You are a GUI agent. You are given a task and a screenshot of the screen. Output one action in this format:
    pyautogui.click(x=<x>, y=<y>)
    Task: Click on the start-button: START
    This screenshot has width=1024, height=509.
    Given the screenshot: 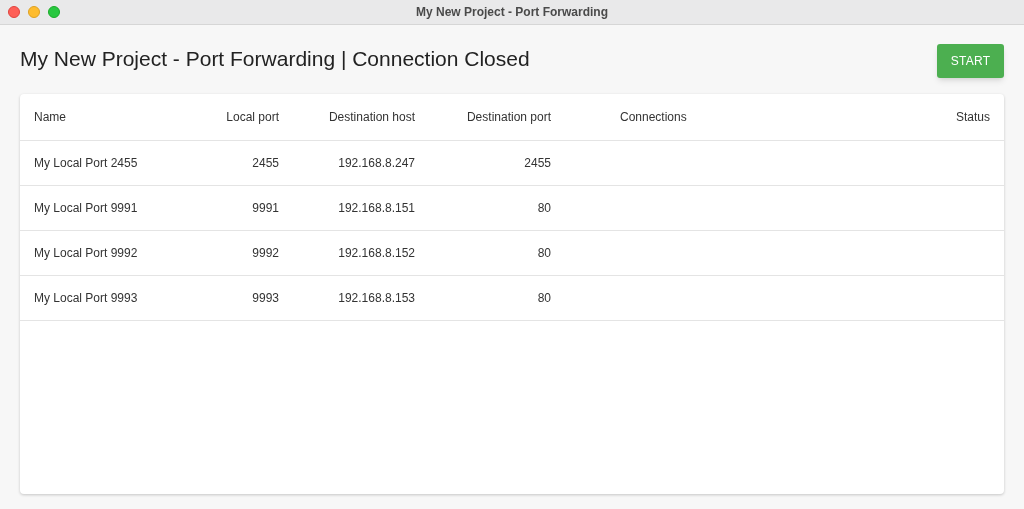 What is the action you would take?
    pyautogui.click(x=970, y=61)
    